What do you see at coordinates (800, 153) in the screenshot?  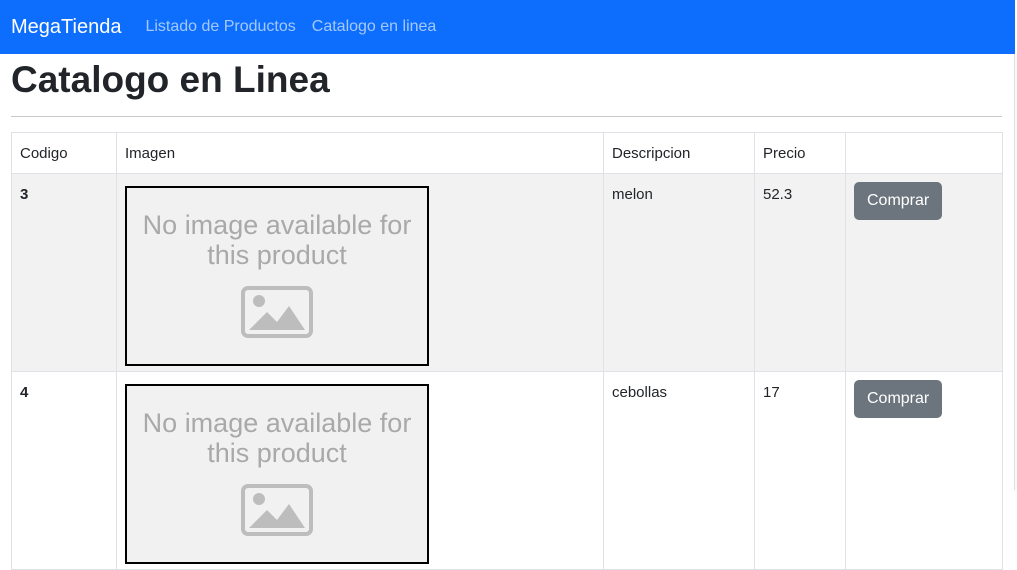 I see `column-header-precio: Precio` at bounding box center [800, 153].